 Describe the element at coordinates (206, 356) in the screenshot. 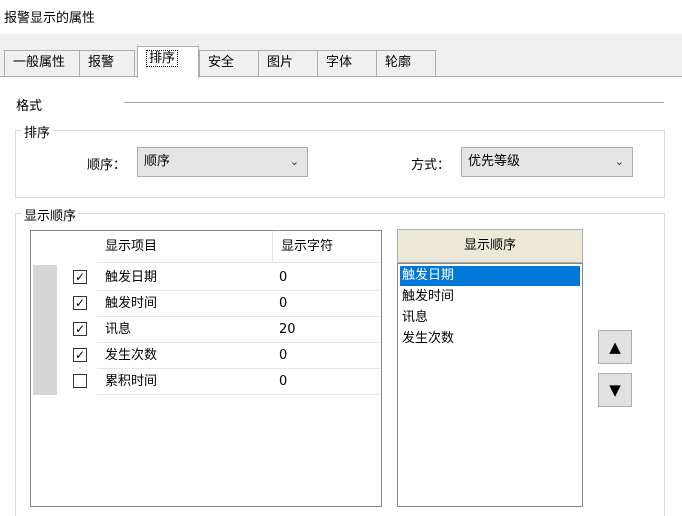

I see `table-row: ✓ 发生次数 0` at that location.